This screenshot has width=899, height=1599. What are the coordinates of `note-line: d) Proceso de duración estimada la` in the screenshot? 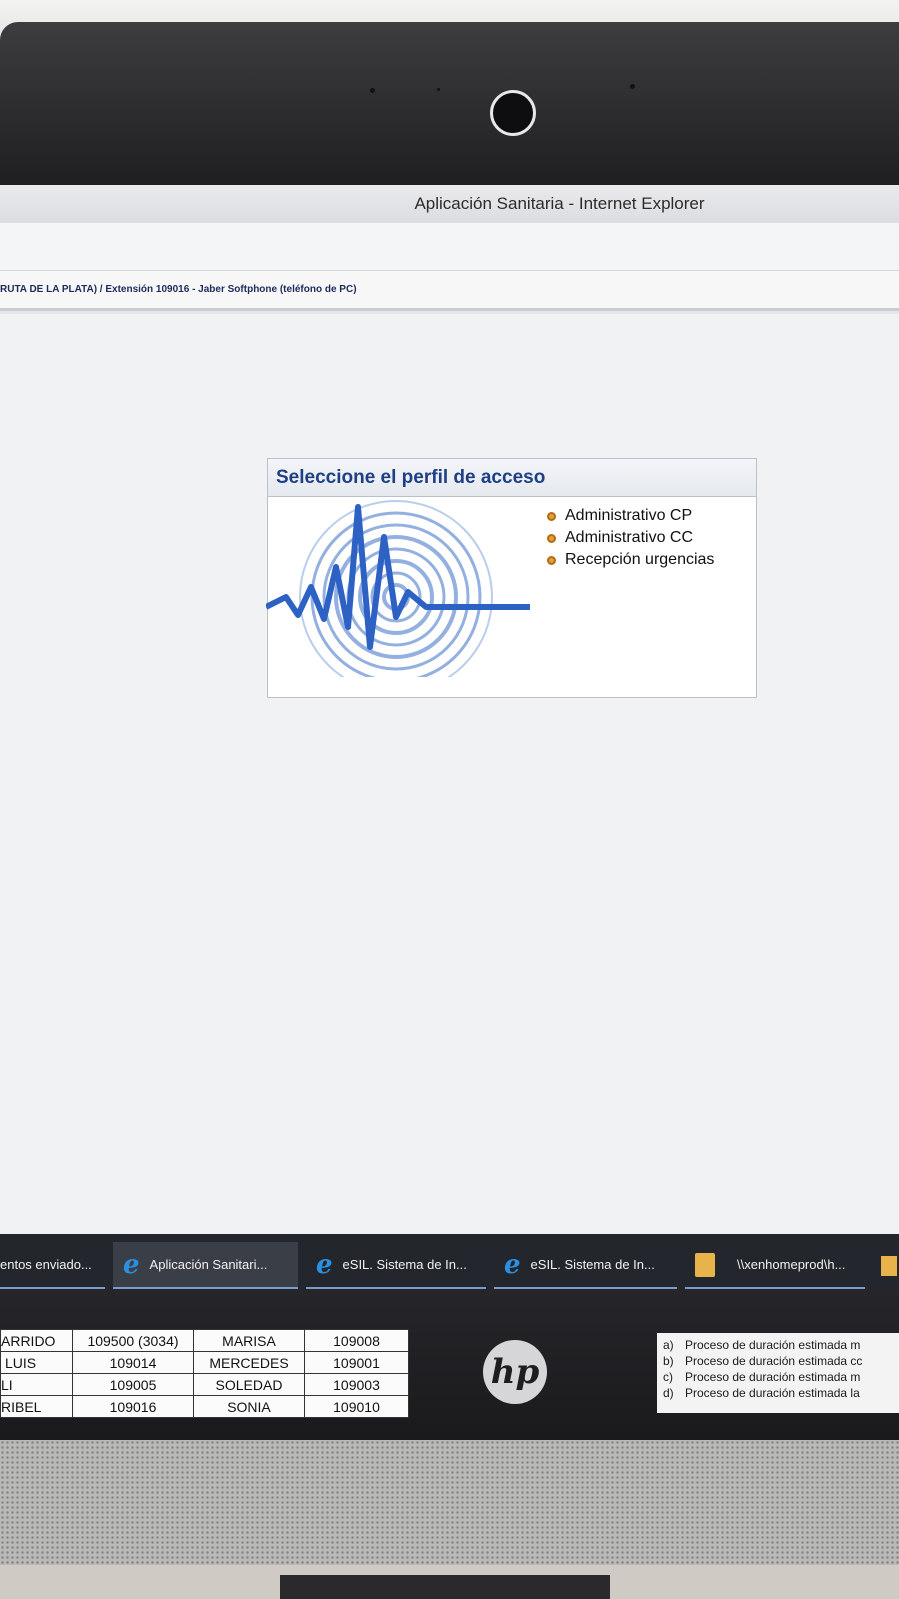 It's located at (781, 1393).